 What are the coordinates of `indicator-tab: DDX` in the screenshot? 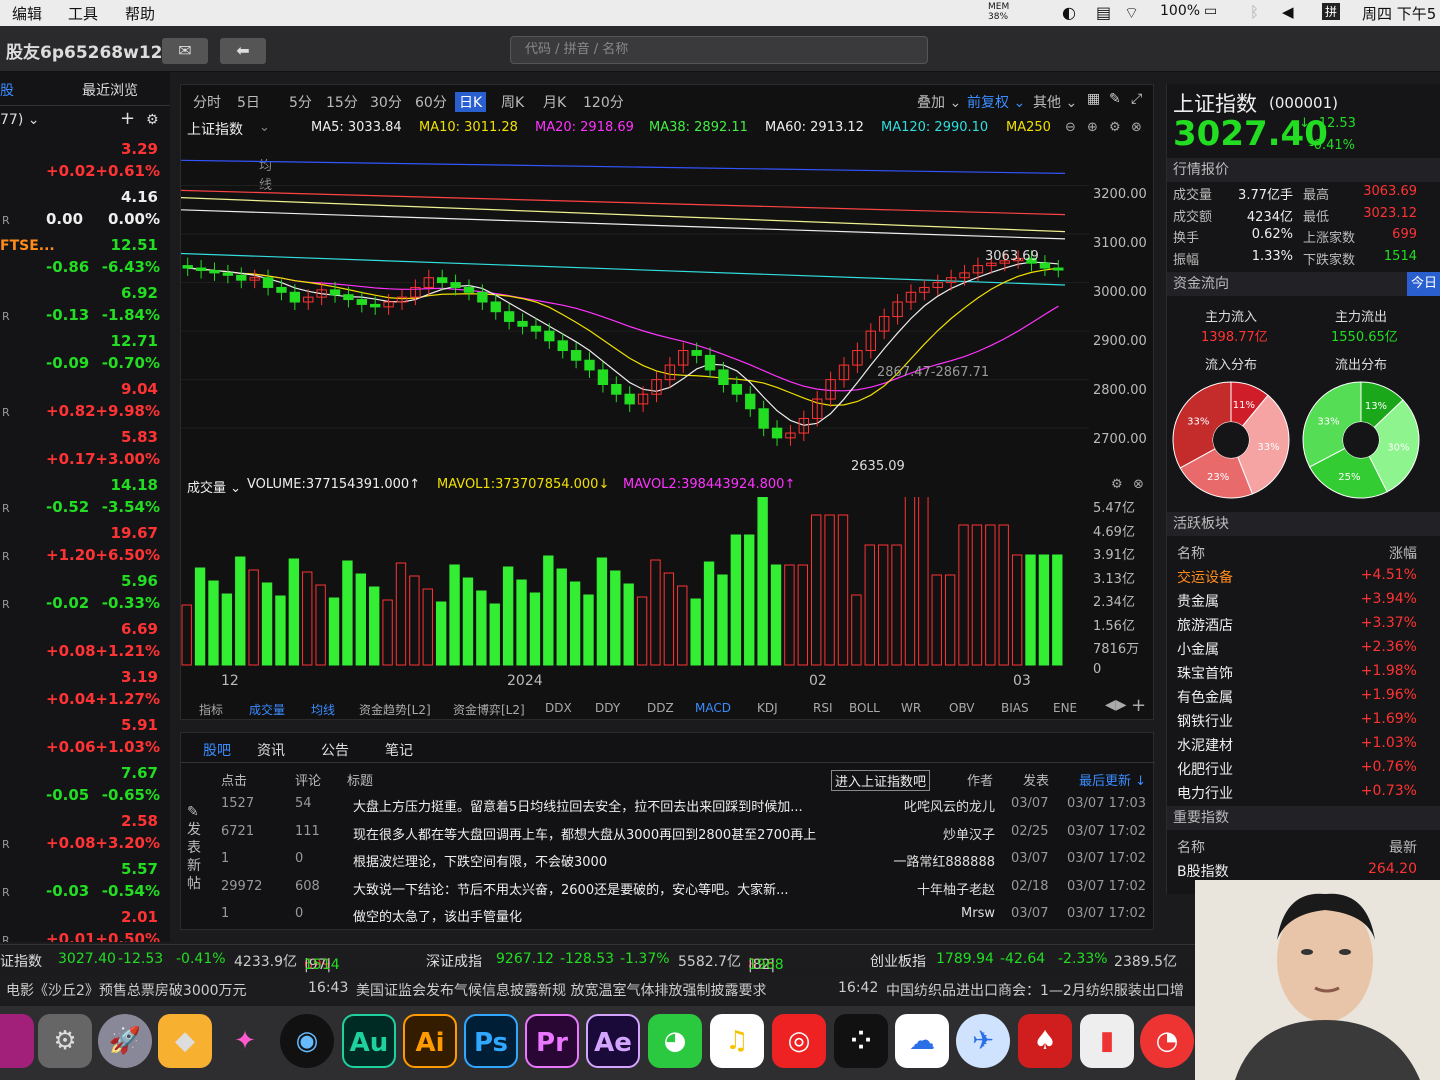 It's located at (558, 708).